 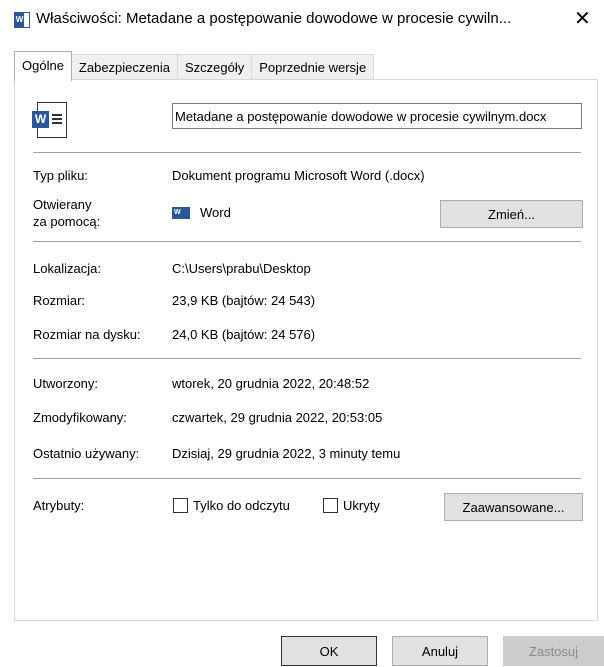 What do you see at coordinates (271, 383) in the screenshot?
I see `created-value: wtorek, 20 grudnia 2022, 20:48:52` at bounding box center [271, 383].